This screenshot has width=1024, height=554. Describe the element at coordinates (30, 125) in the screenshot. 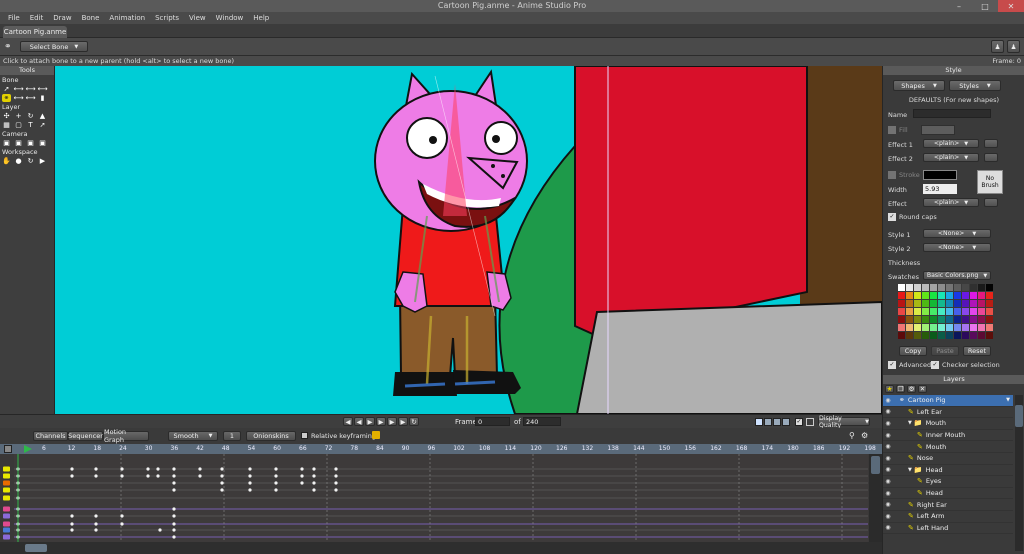

I see `text-icon: T` at that location.